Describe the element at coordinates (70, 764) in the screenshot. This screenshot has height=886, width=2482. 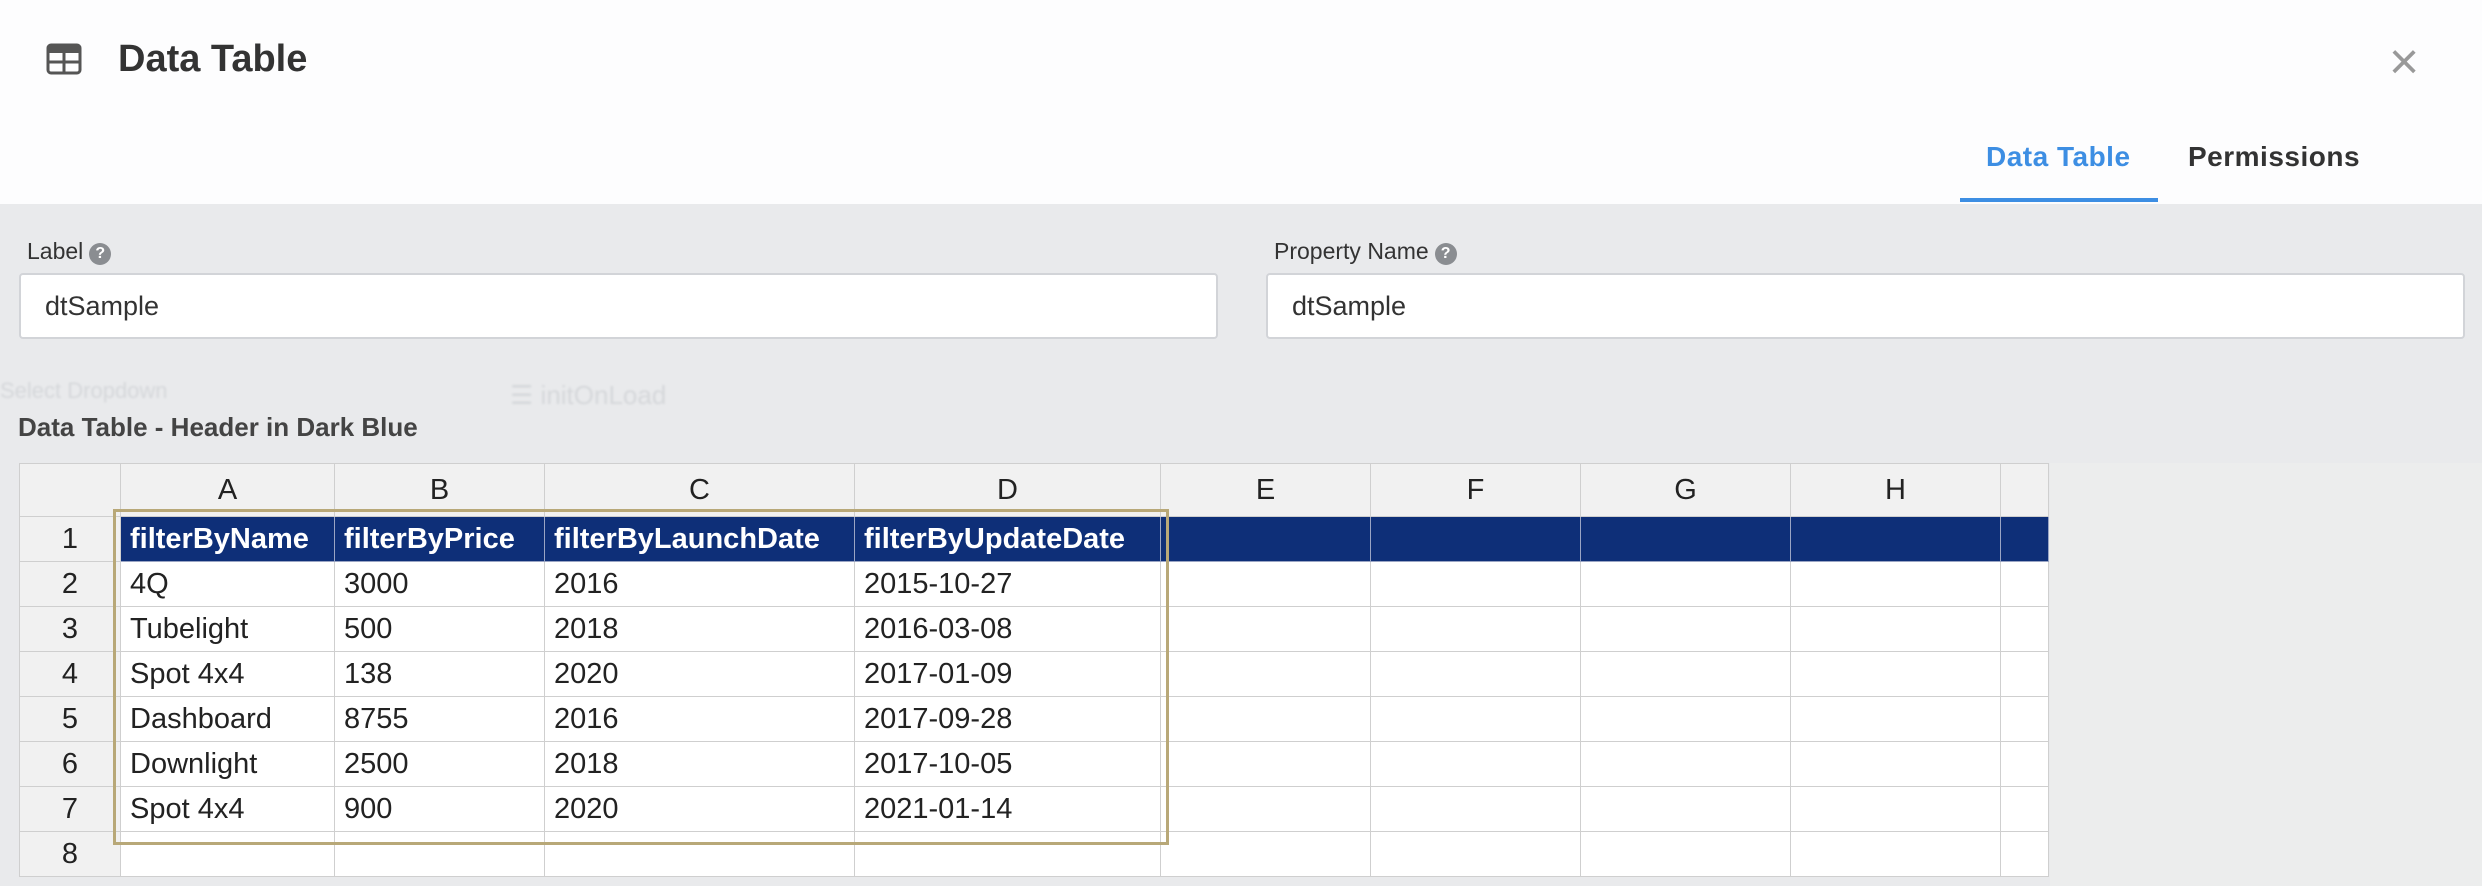
I see `row-number: 6` at that location.